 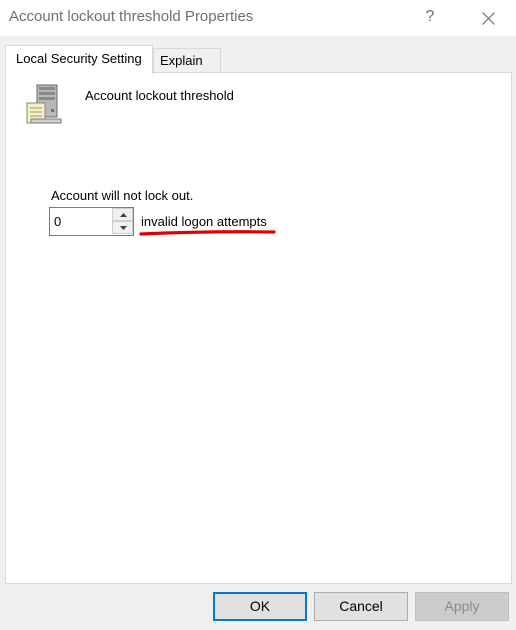 I want to click on chevron-up-icon, so click(x=123, y=215).